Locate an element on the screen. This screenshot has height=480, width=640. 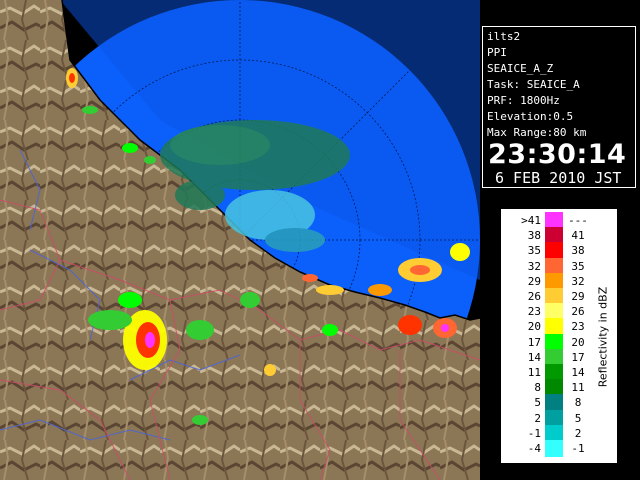
scan-time: 23:30:14 is located at coordinates (557, 154).